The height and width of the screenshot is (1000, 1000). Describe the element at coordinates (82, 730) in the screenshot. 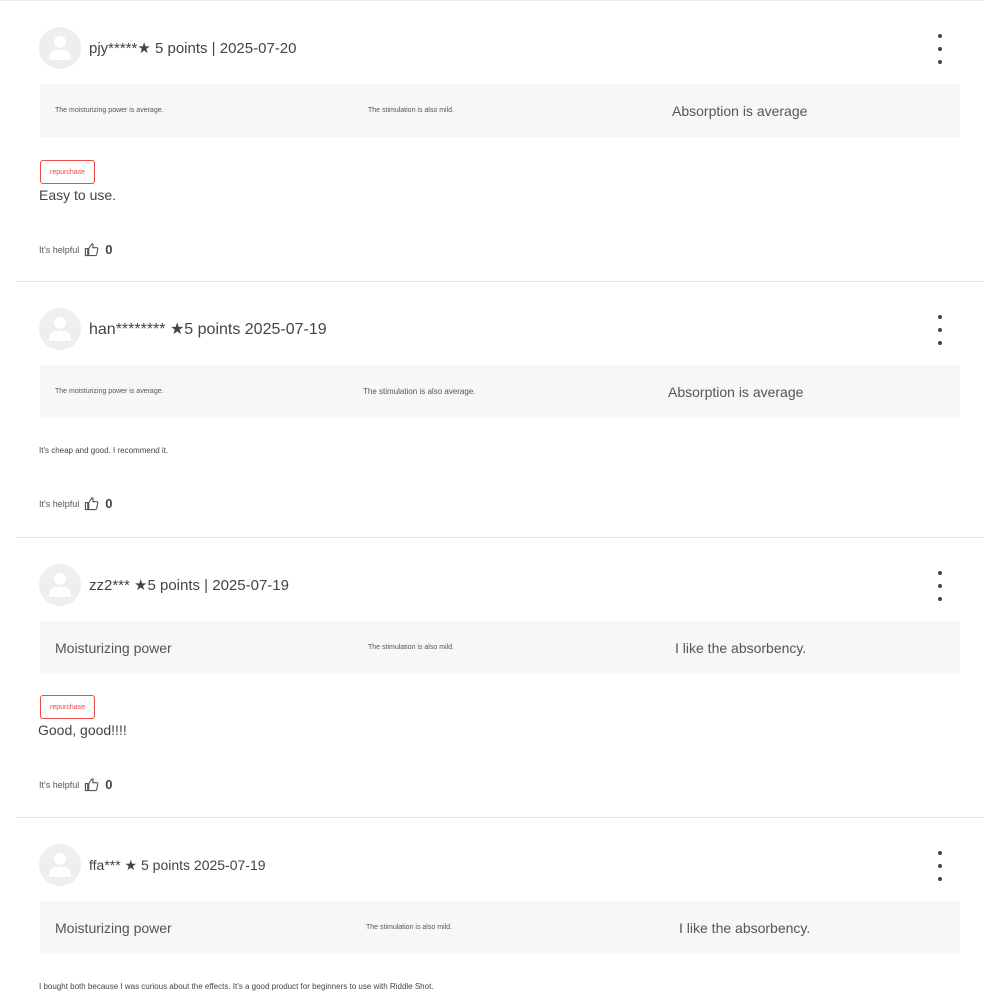

I see `review-text: Good, good!!!!` at that location.